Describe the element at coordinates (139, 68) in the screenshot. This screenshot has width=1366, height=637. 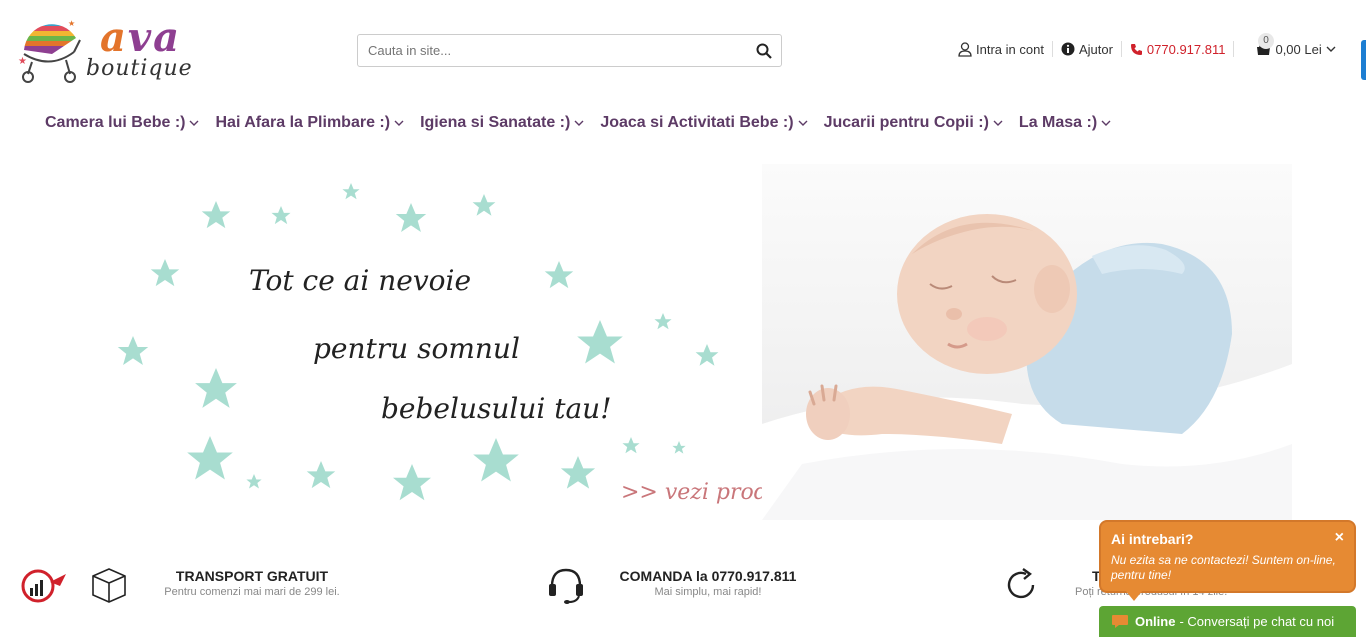
I see `logo-subtitle: boutique` at that location.